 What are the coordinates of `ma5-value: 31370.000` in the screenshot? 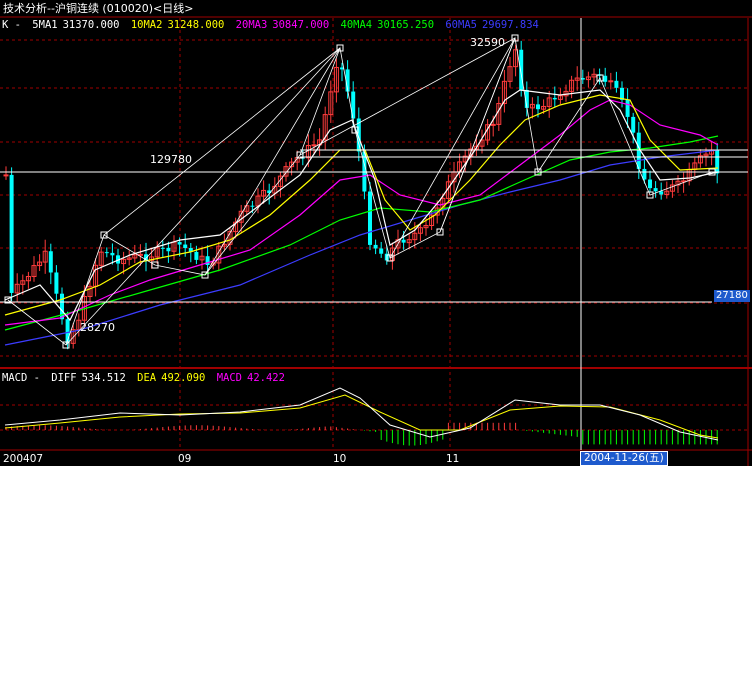 It's located at (91, 25).